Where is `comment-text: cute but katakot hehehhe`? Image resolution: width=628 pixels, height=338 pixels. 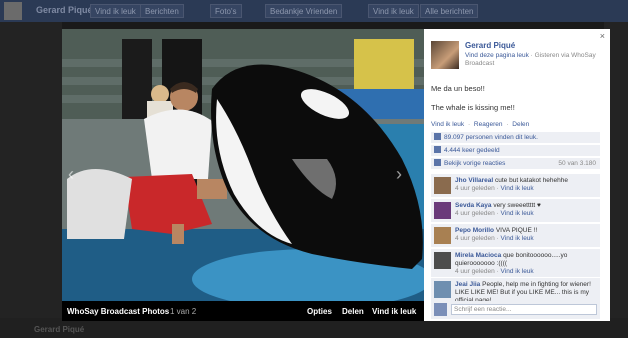 comment-text: cute but katakot hehehhe is located at coordinates (532, 180).